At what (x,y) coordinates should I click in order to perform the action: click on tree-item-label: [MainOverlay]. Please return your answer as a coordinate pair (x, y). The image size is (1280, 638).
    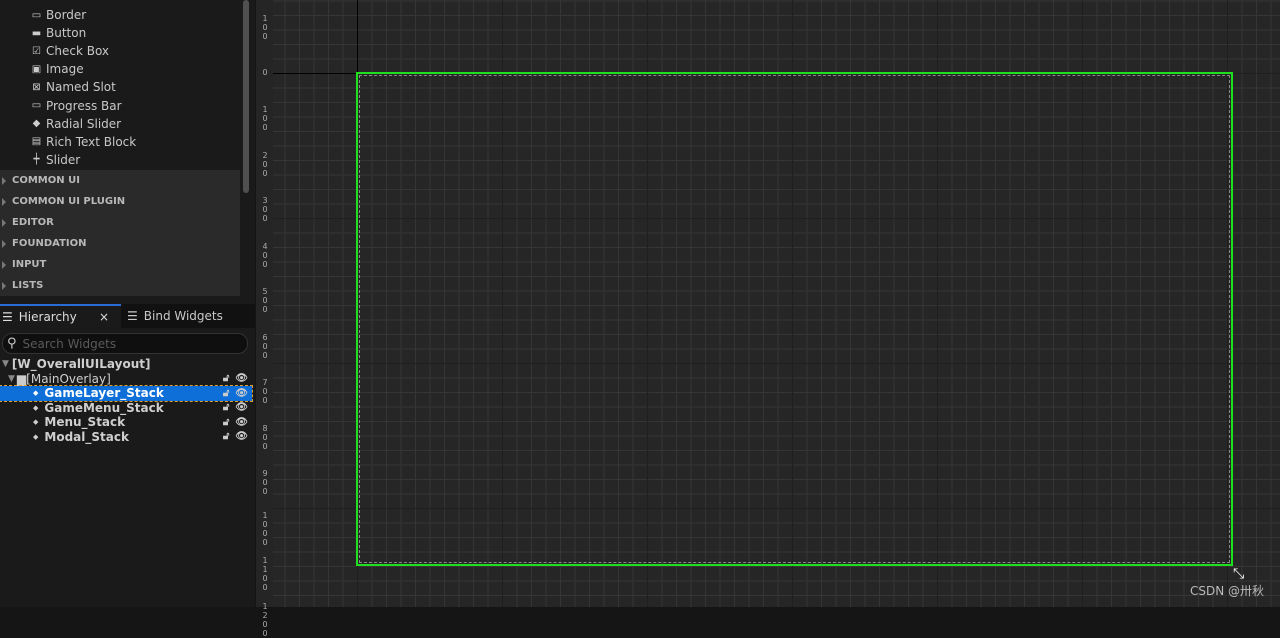
    Looking at the image, I should click on (68, 378).